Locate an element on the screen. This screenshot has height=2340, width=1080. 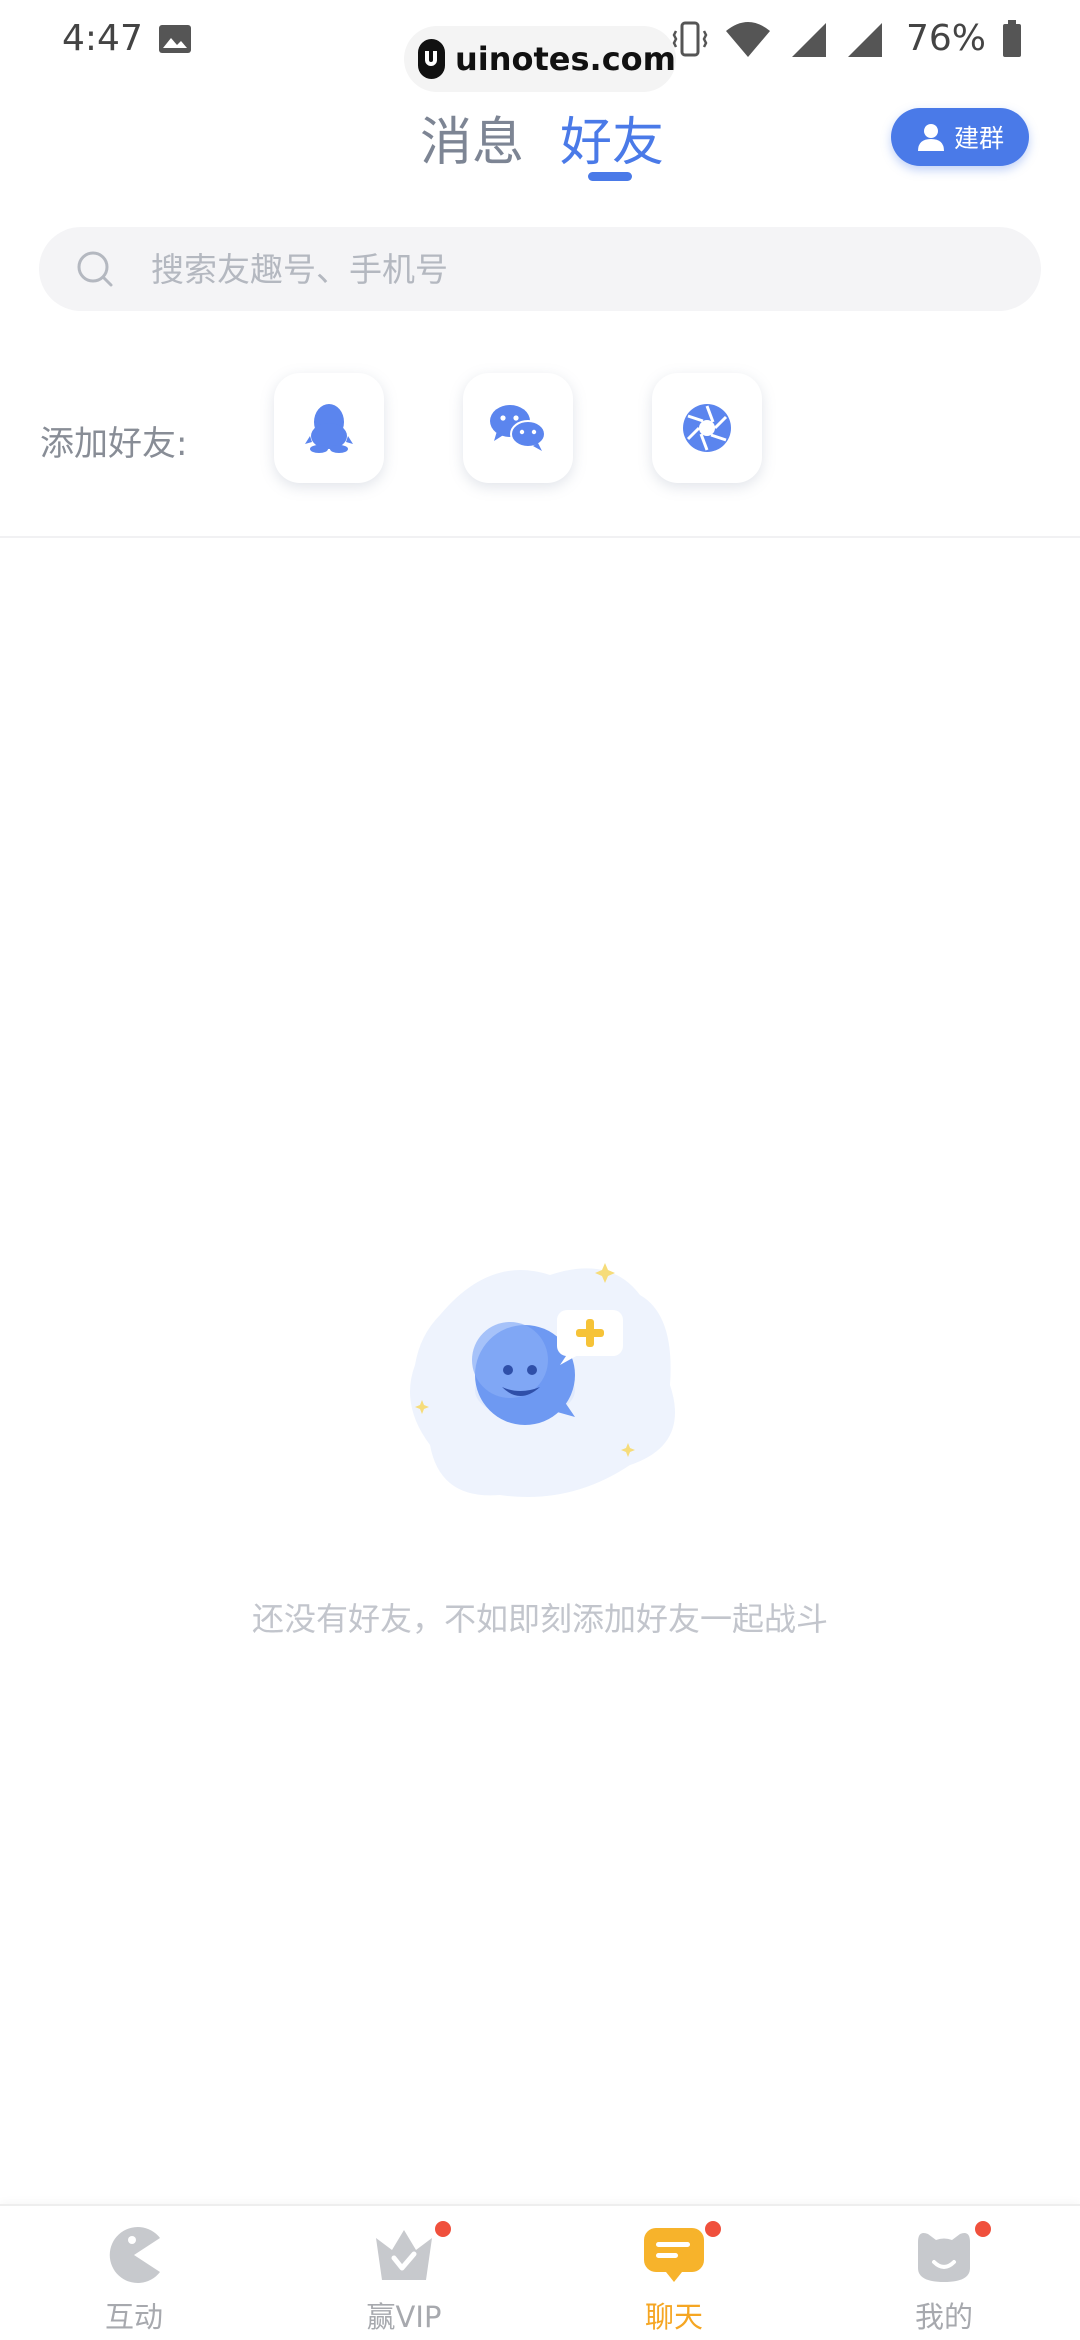
chat-badge-dot is located at coordinates (713, 2229).